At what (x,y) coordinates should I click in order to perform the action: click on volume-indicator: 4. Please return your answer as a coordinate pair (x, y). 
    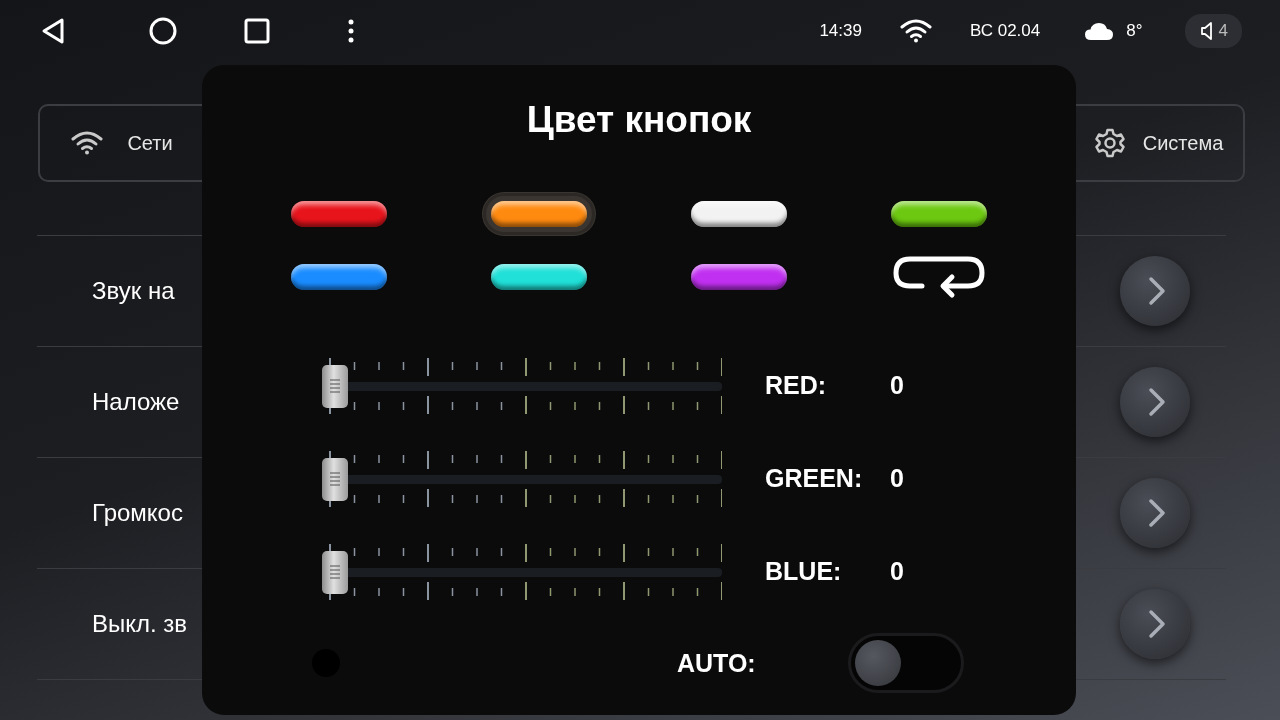
    Looking at the image, I should click on (1213, 31).